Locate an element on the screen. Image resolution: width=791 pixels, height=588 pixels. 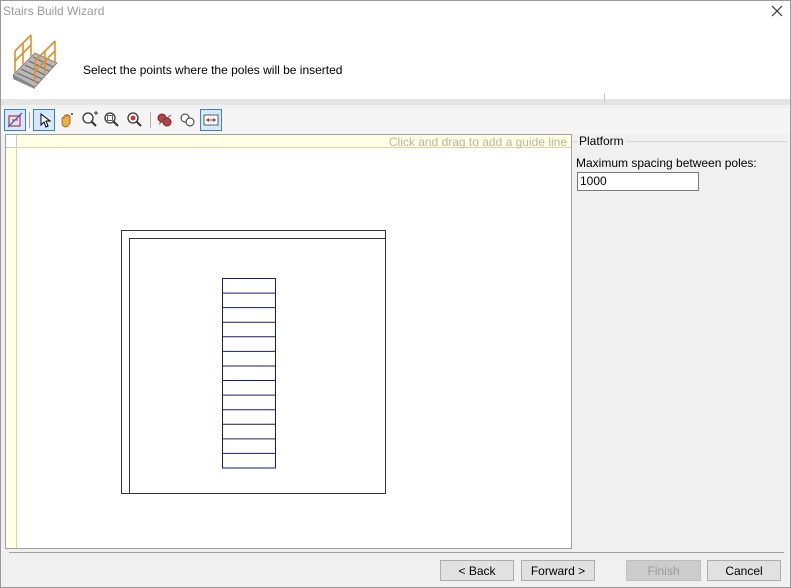
toggle-view-button is located at coordinates (15, 120).